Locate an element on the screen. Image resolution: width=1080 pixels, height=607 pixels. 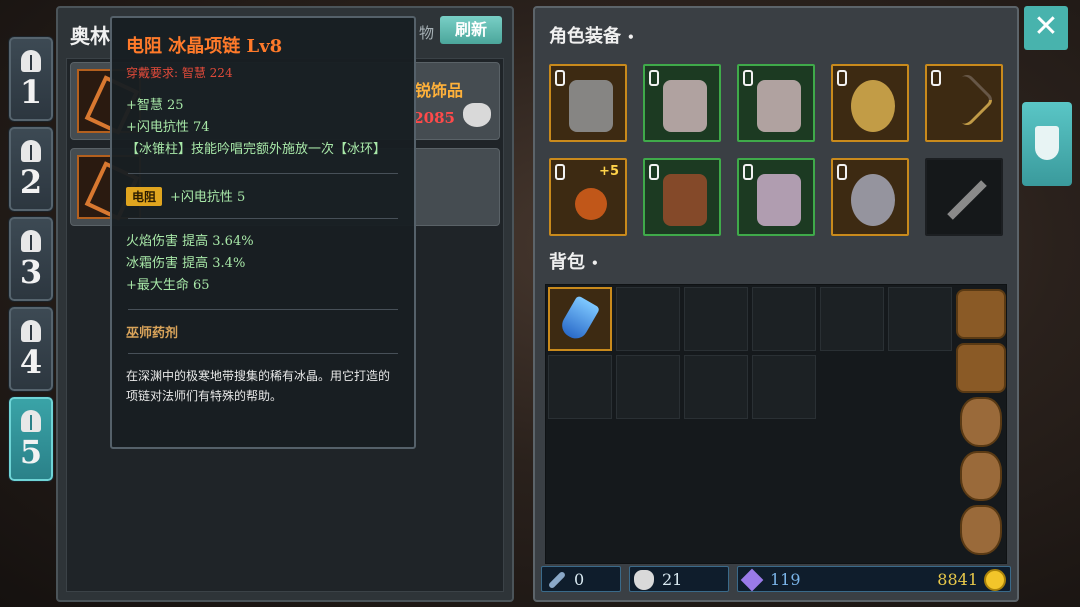
tab-number: 4 is located at coordinates (31, 362).